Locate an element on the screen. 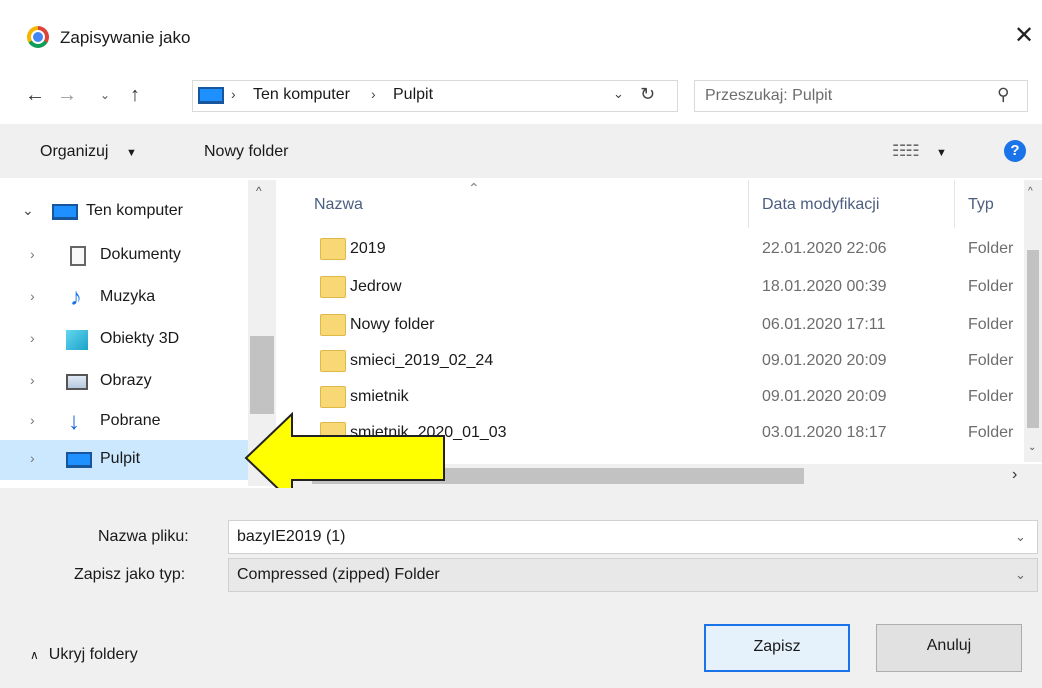 This screenshot has height=688, width=1042. search-input is located at coordinates (845, 96).